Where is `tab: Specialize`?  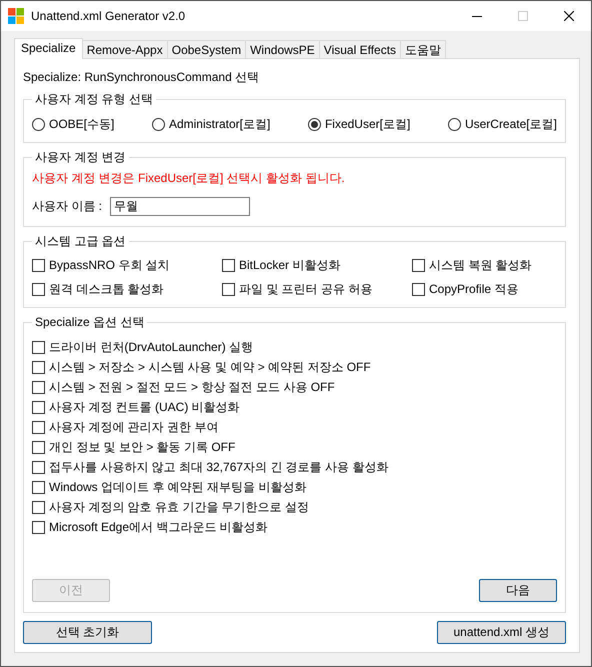 tab: Specialize is located at coordinates (48, 48).